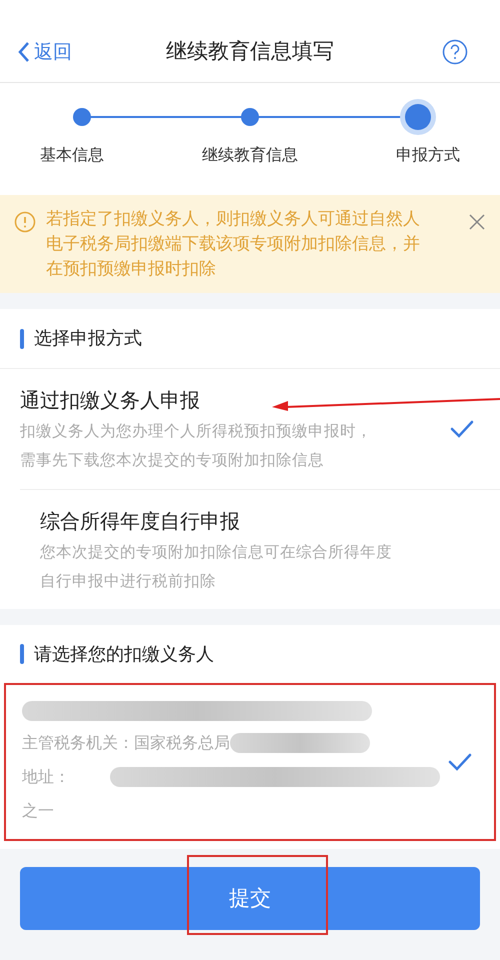  What do you see at coordinates (88, 339) in the screenshot?
I see `section-title: 选择申报方式` at bounding box center [88, 339].